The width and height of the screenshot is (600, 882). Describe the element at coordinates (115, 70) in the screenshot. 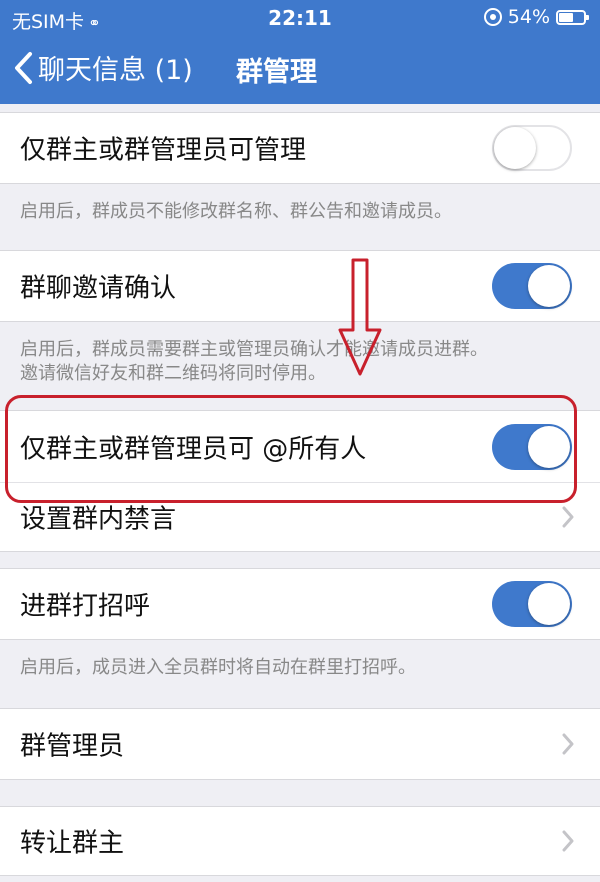

I see `back-label: 聊天信息 (1)` at that location.